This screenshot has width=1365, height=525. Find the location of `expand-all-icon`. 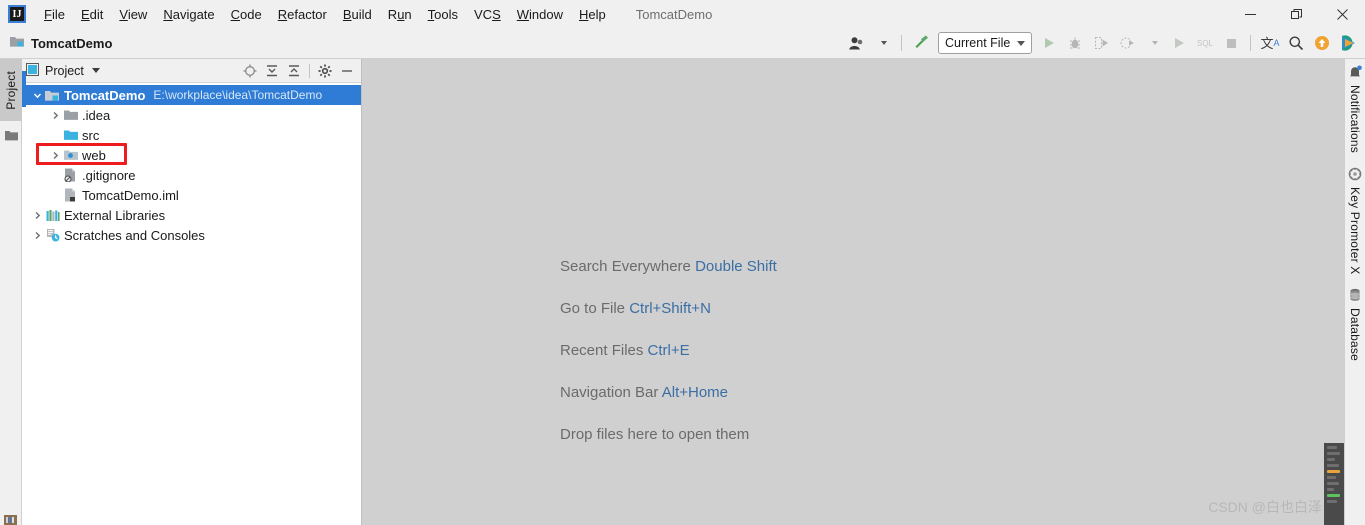

expand-all-icon is located at coordinates (272, 71).